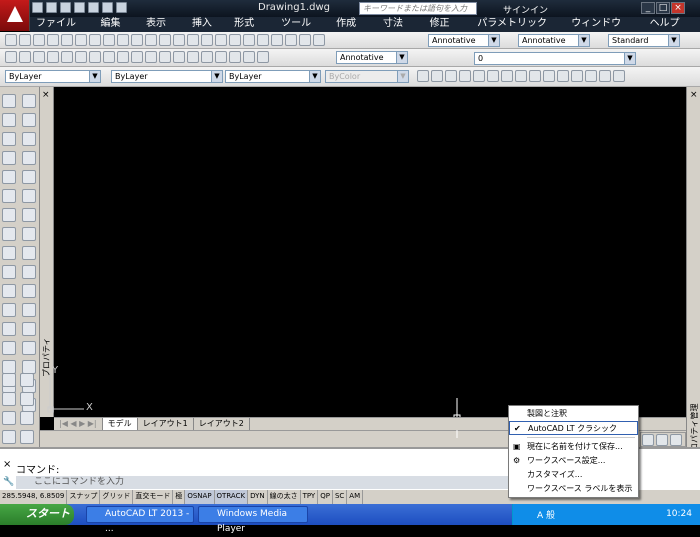  Describe the element at coordinates (9, 234) in the screenshot. I see `scale-icon` at that location.